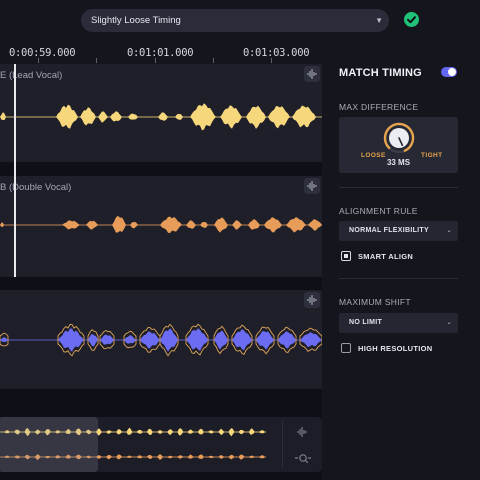 The width and height of the screenshot is (480, 480). I want to click on track-divider, so click(161, 163).